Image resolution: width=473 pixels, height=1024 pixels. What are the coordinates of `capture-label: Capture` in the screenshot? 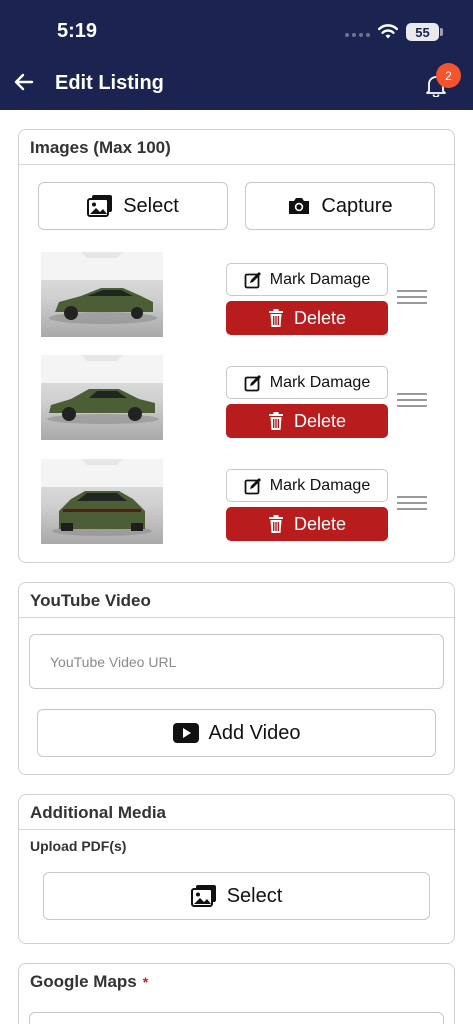 It's located at (357, 205).